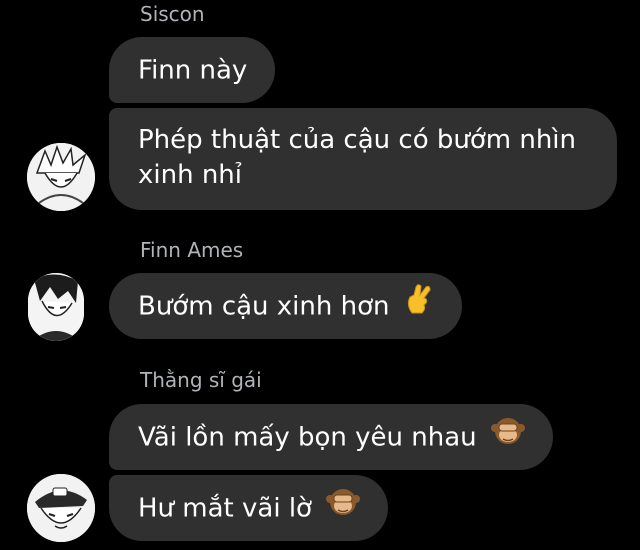 This screenshot has width=640, height=550. Describe the element at coordinates (307, 437) in the screenshot. I see `message-text: Vãi lồn mấy bọn yêu nhau` at that location.